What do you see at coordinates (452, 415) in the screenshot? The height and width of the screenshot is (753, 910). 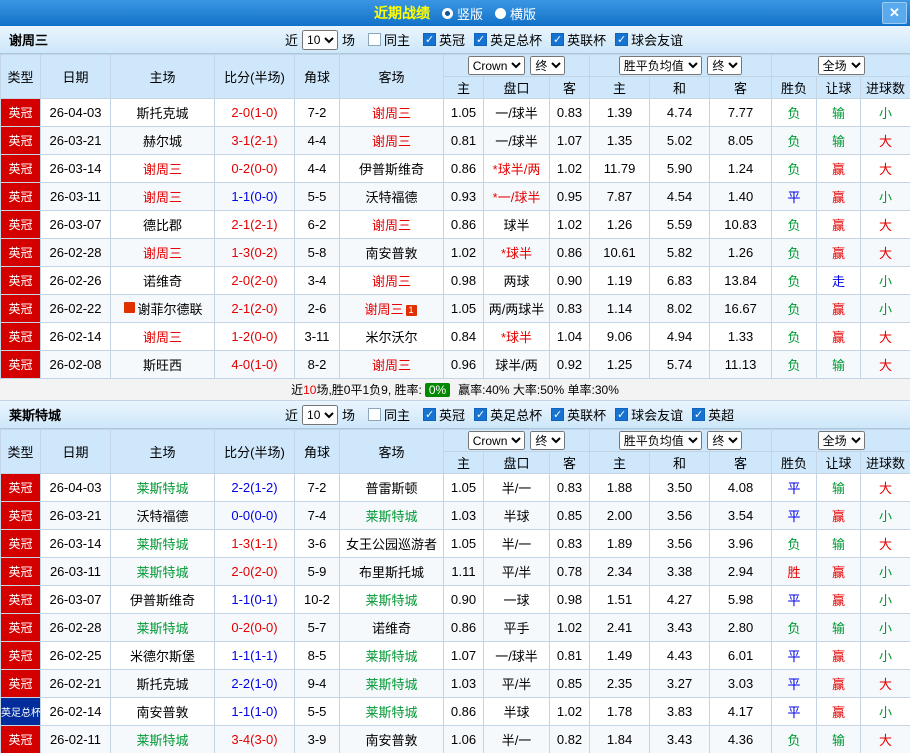 I see `league-label: 英冠` at bounding box center [452, 415].